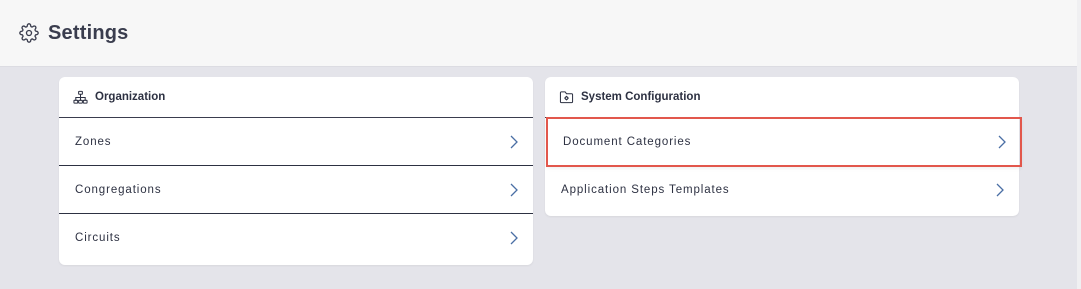 The height and width of the screenshot is (289, 1081). What do you see at coordinates (296, 190) in the screenshot?
I see `settings-item-congregations: Congregations` at bounding box center [296, 190].